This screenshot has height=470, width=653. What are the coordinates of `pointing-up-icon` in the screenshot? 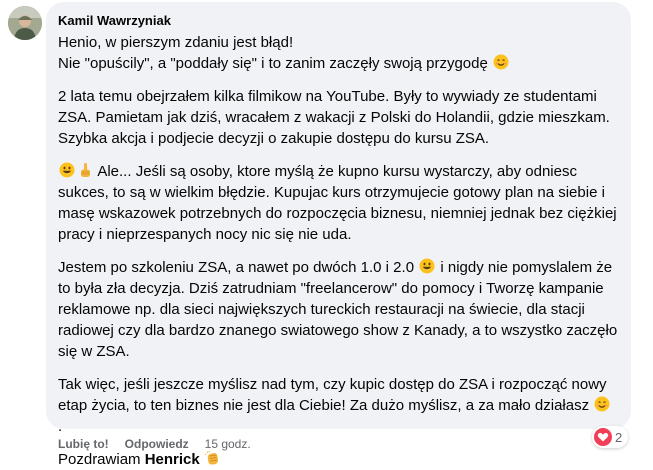 It's located at (85, 170).